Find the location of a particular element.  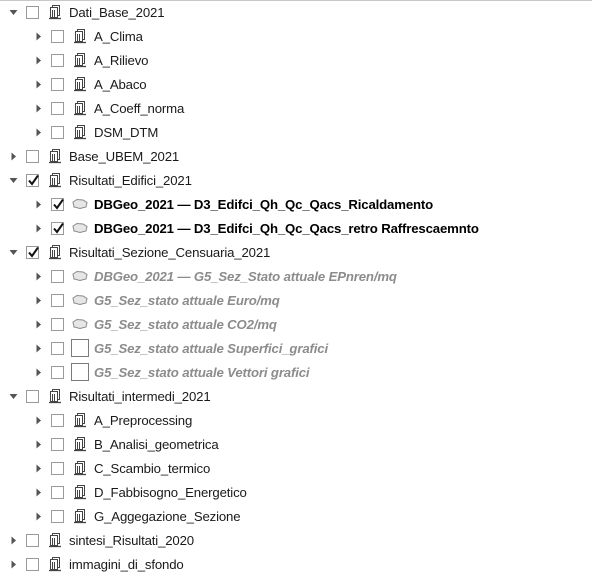

layer-tree-row: B_Analisi_geometrica is located at coordinates (296, 444).